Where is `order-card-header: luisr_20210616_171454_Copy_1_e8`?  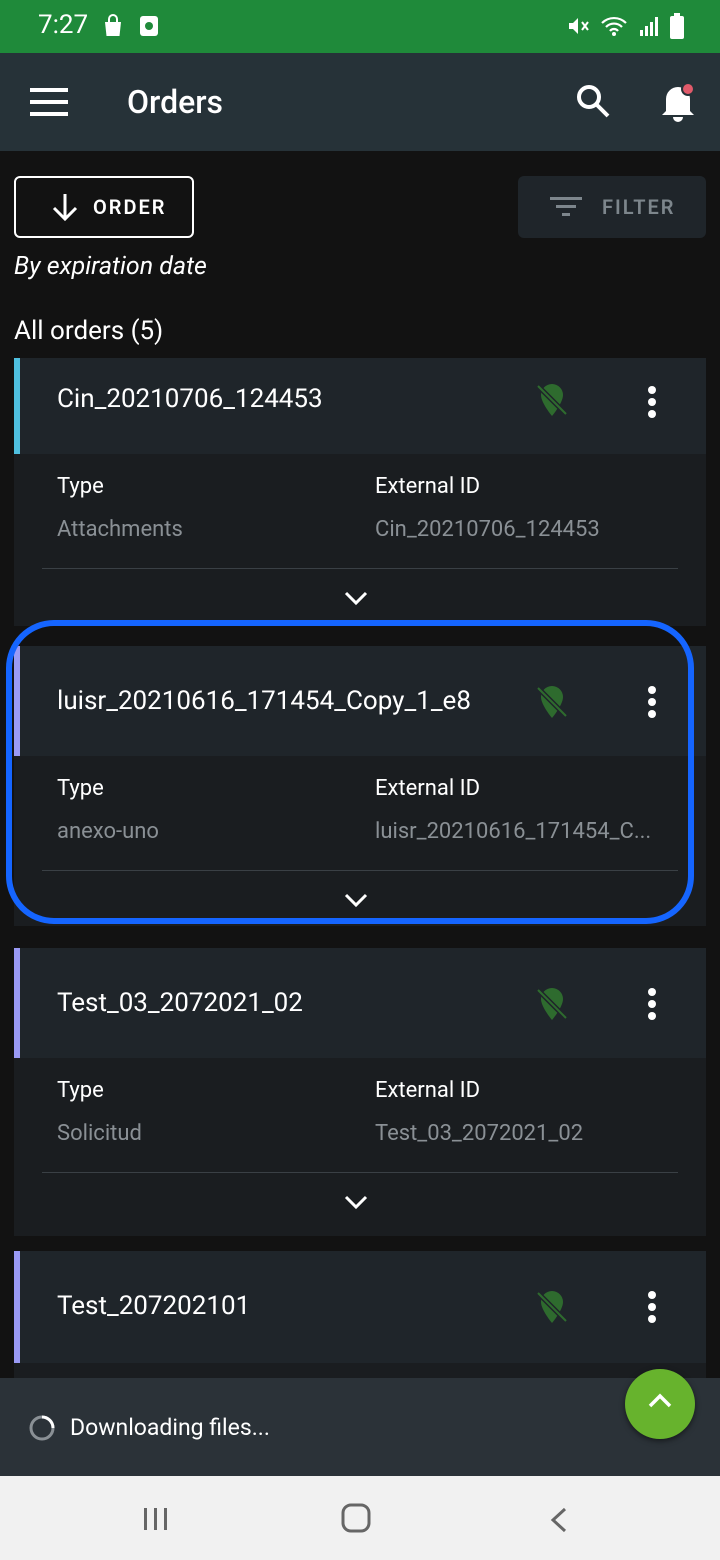 order-card-header: luisr_20210616_171454_Copy_1_e8 is located at coordinates (360, 701).